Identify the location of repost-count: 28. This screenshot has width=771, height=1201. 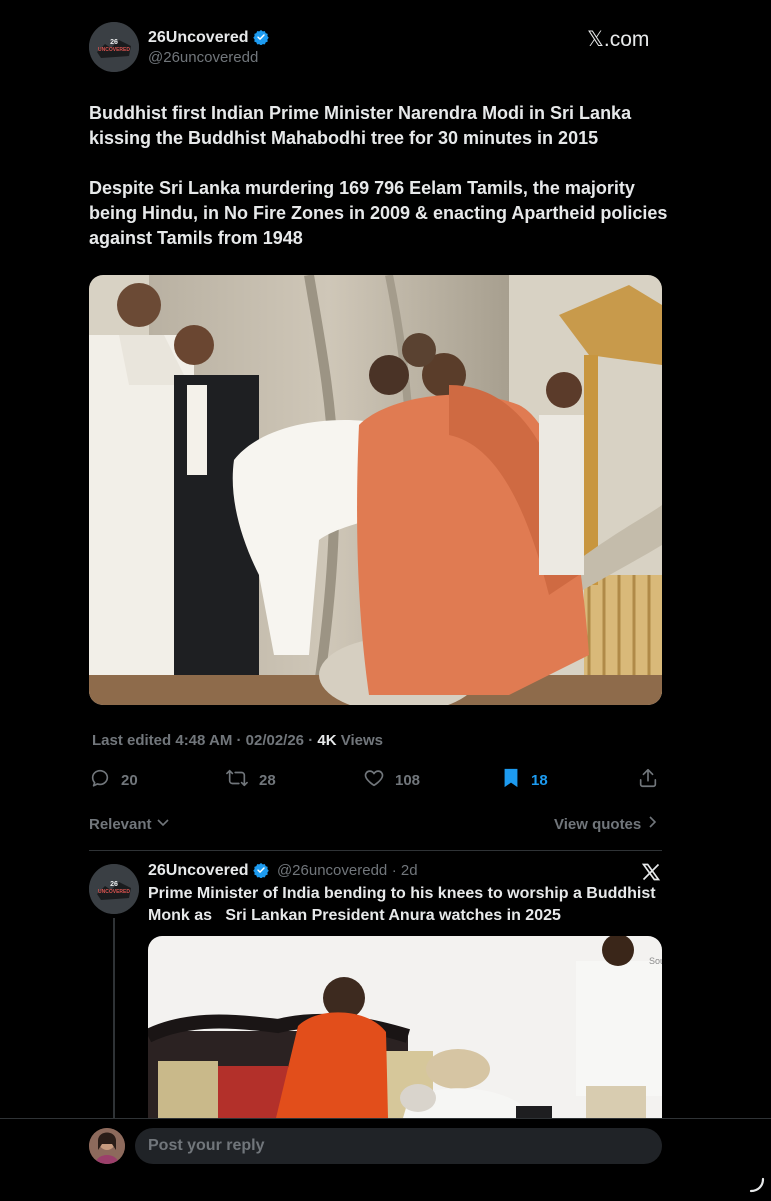
(267, 780).